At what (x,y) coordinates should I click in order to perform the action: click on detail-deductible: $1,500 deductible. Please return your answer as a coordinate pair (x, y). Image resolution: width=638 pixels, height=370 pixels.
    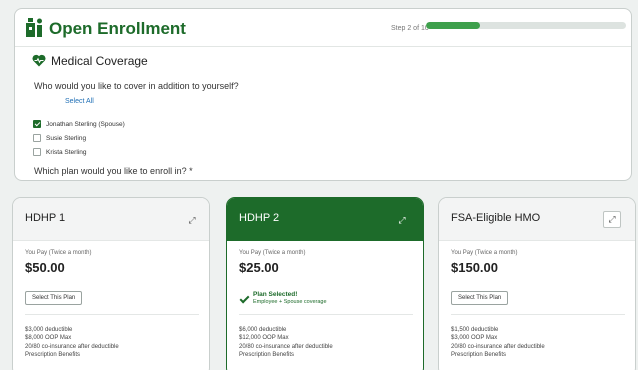
    Looking at the image, I should click on (475, 330).